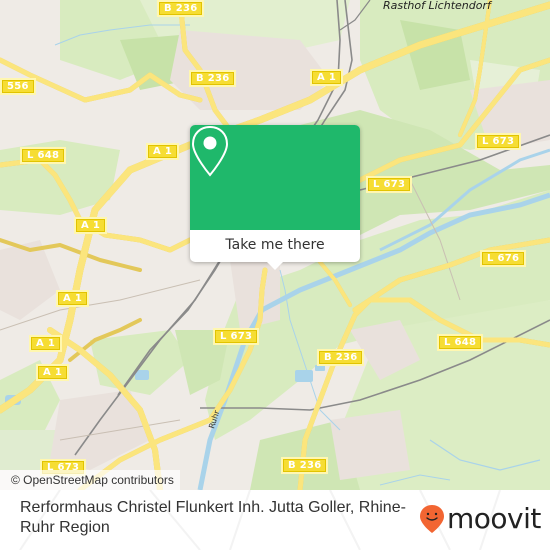  I want to click on place-label: Rasthof Lichtendorf, so click(437, 6).